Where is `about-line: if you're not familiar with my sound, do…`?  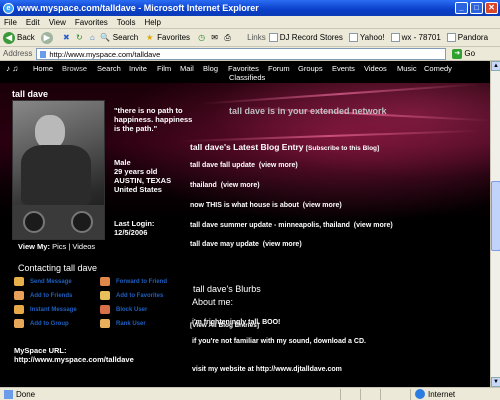 about-line: if you're not familiar with my sound, do… is located at coordinates (279, 341).